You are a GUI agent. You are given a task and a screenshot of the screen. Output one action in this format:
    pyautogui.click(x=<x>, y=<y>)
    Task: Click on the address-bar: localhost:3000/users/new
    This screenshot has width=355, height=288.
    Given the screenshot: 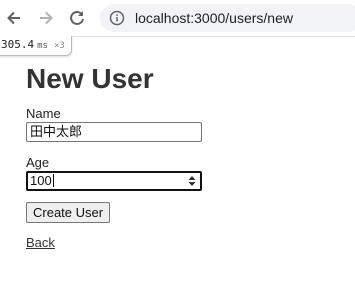 What is the action you would take?
    pyautogui.click(x=227, y=18)
    